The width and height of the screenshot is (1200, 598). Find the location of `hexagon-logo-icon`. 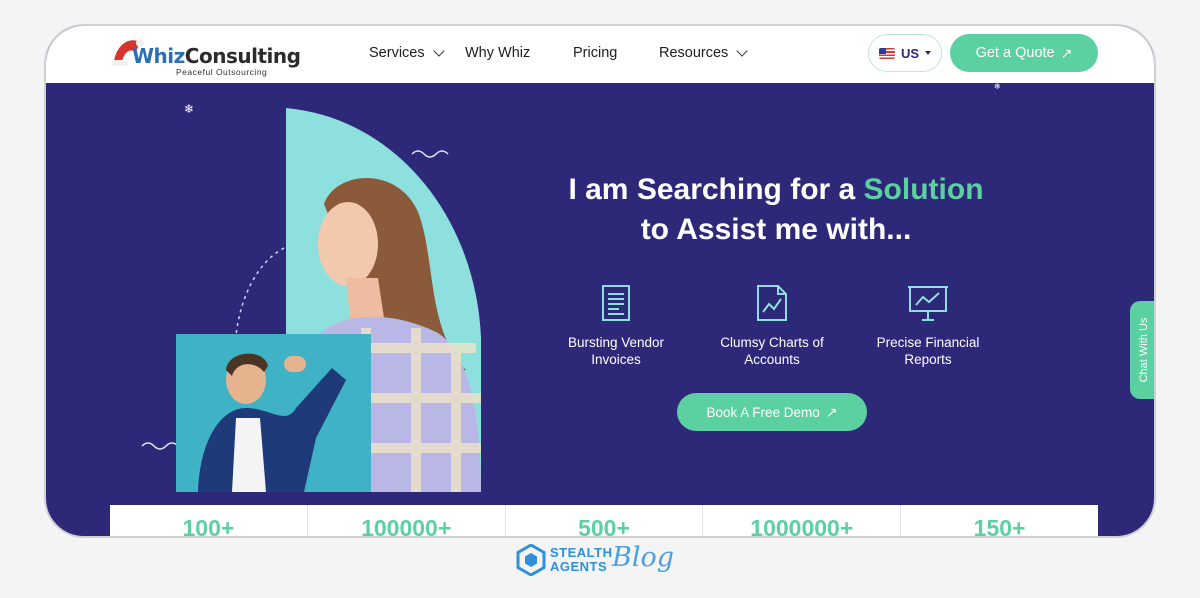

hexagon-logo-icon is located at coordinates (531, 560).